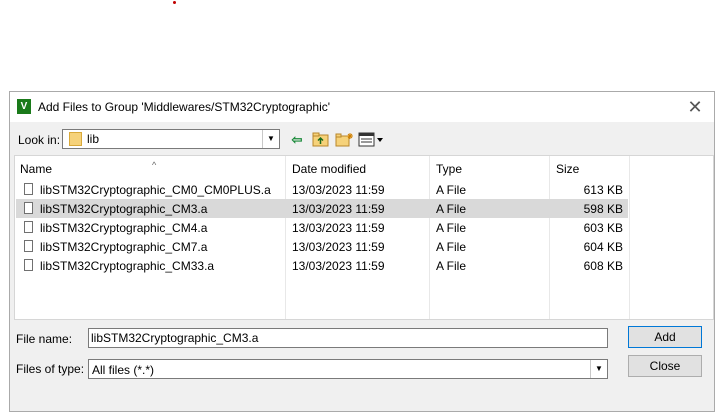 This screenshot has height=416, width=722. Describe the element at coordinates (171, 139) in the screenshot. I see `look-in-combo: lib ▼` at that location.